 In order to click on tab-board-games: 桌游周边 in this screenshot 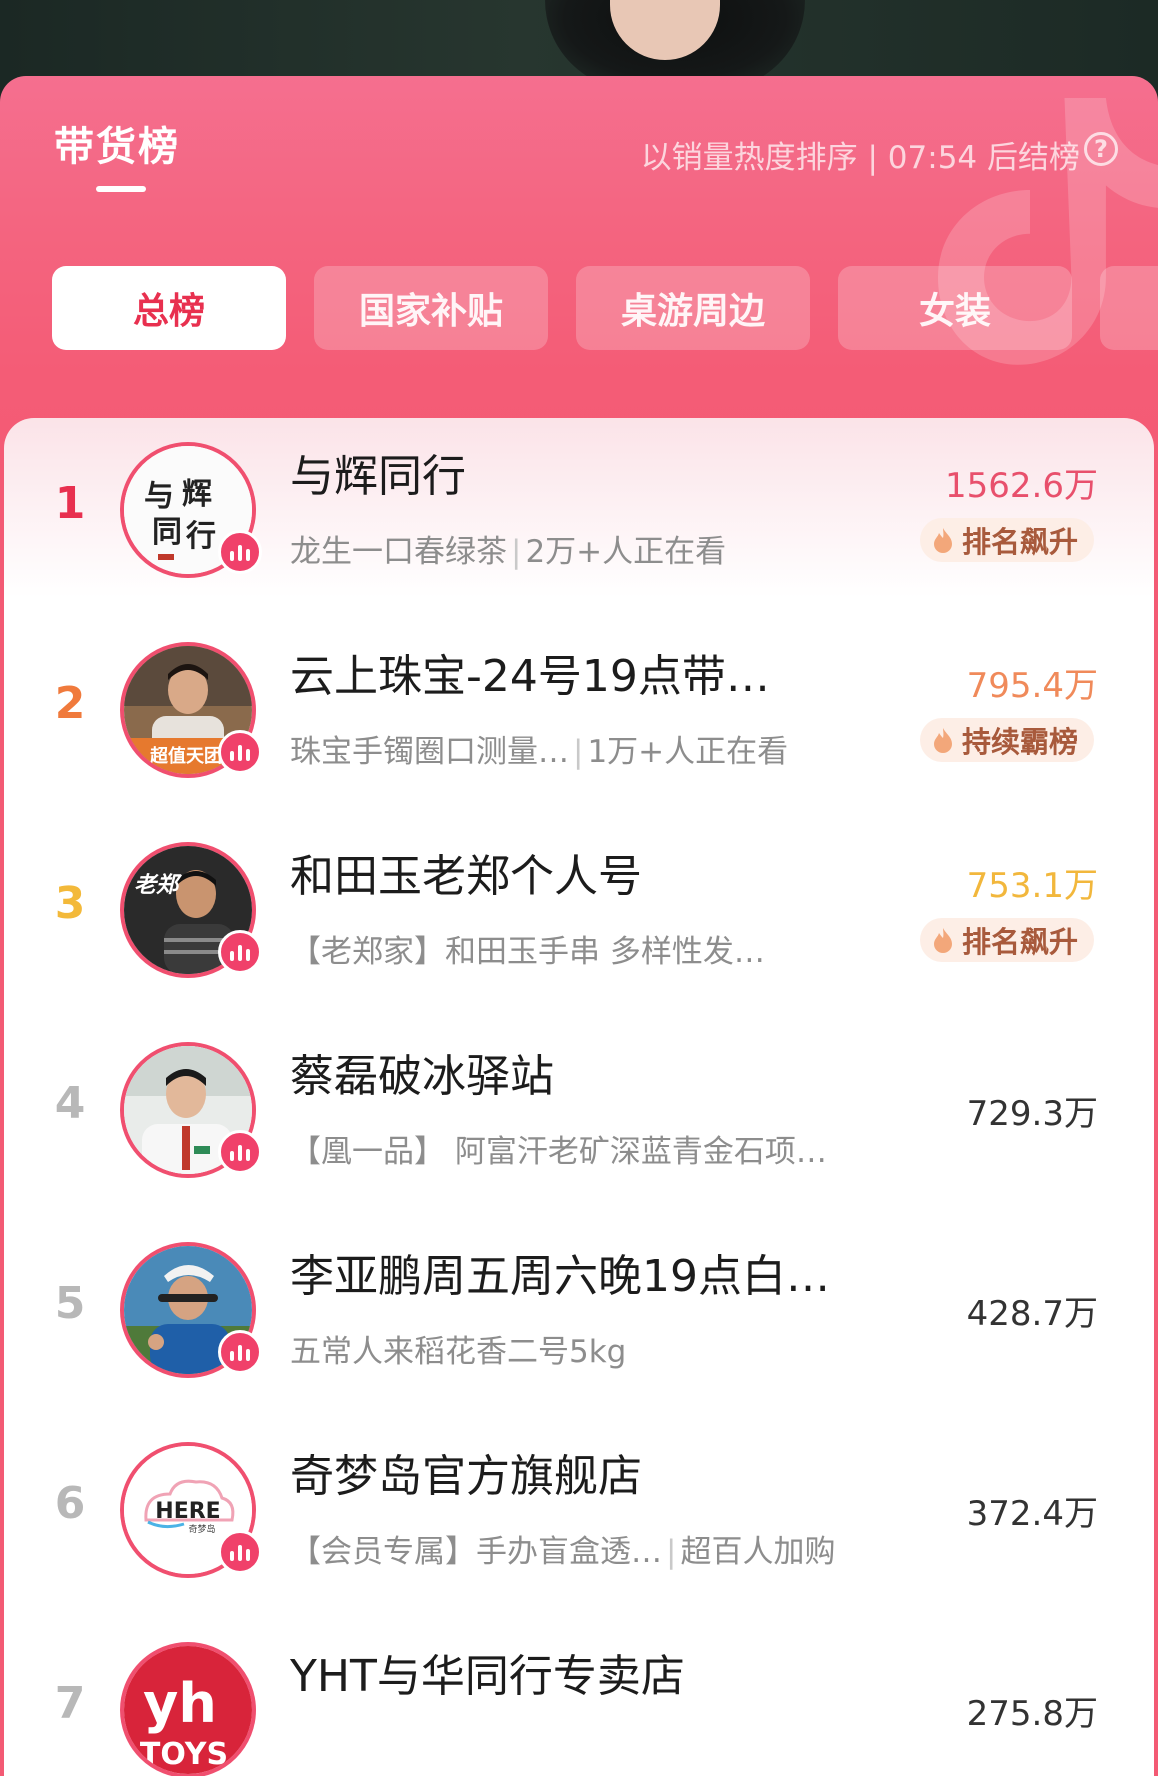, I will do `click(693, 308)`.